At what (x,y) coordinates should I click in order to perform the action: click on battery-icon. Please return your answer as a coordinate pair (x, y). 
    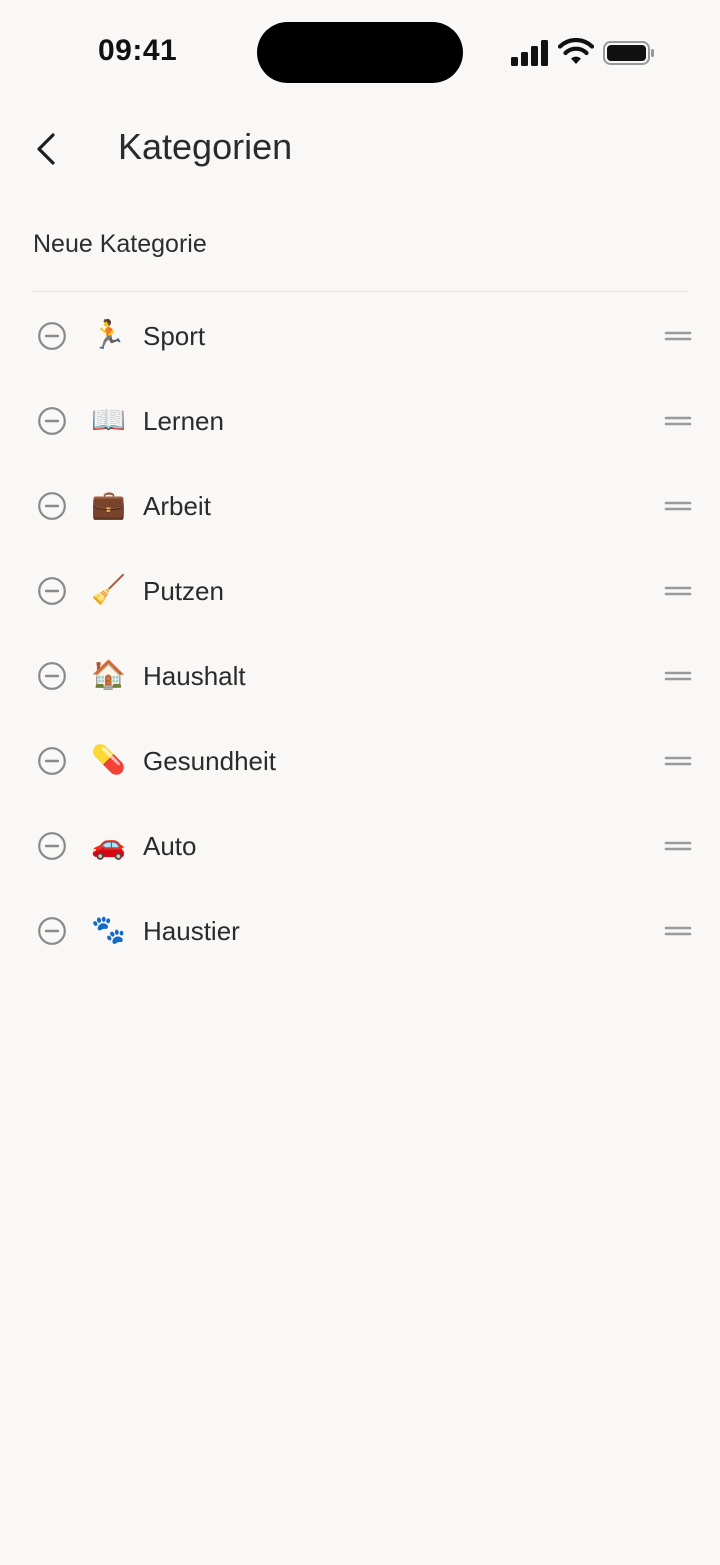
    Looking at the image, I should click on (628, 53).